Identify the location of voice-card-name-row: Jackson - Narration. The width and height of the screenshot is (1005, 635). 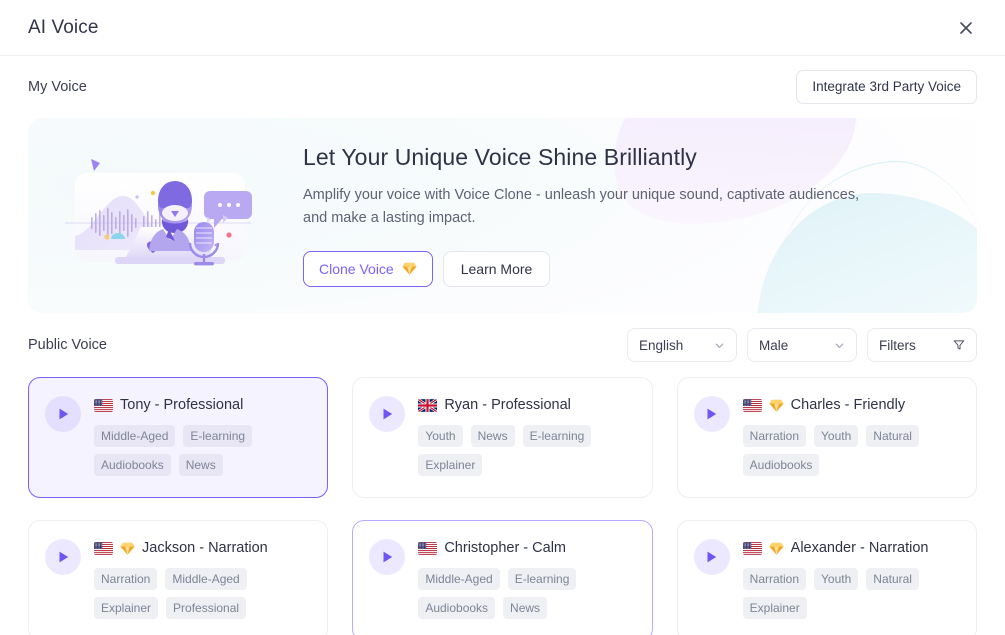
(202, 548).